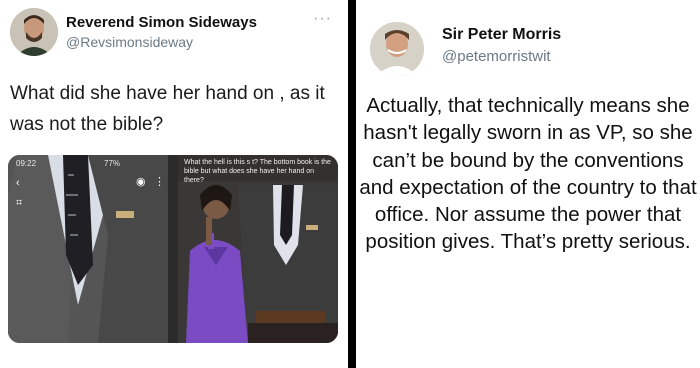 The image size is (700, 368). I want to click on status-battery: 77%, so click(112, 163).